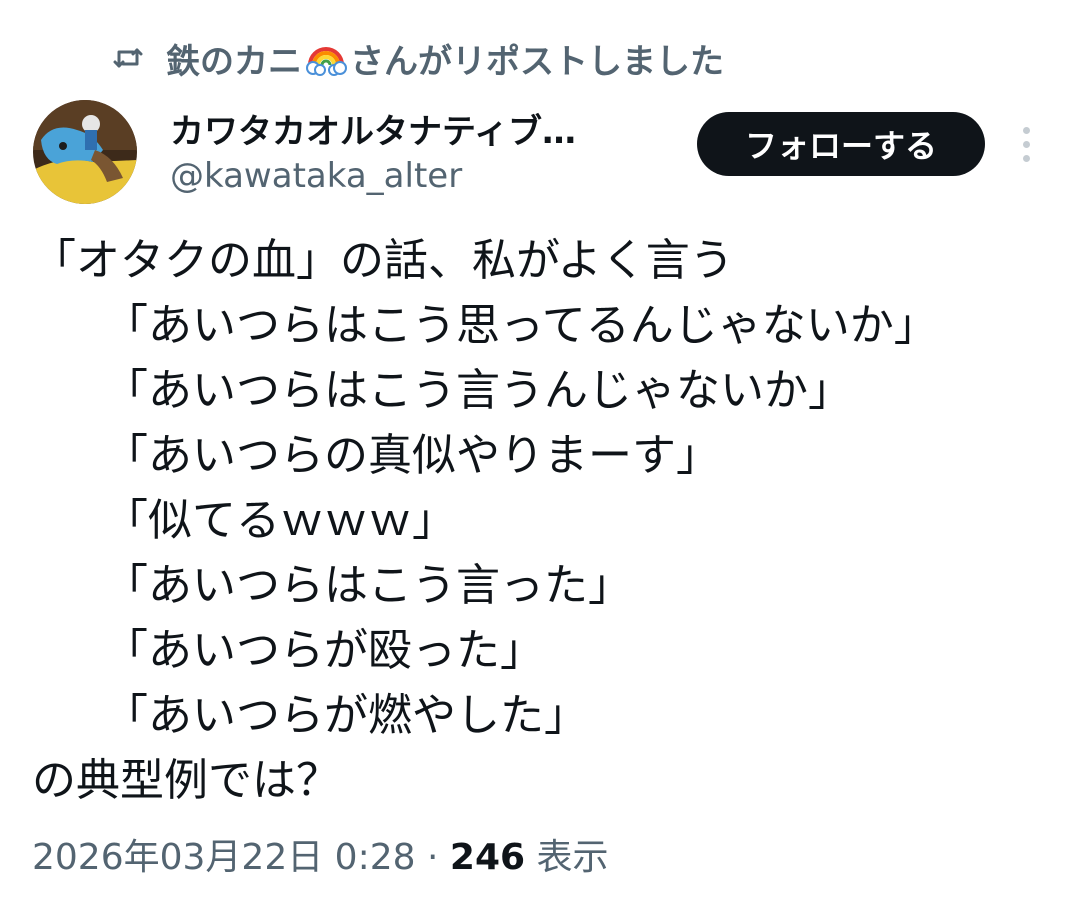 The height and width of the screenshot is (913, 1080). Describe the element at coordinates (324, 650) in the screenshot. I see `tweet-line: 「あいつらが殴った」` at that location.